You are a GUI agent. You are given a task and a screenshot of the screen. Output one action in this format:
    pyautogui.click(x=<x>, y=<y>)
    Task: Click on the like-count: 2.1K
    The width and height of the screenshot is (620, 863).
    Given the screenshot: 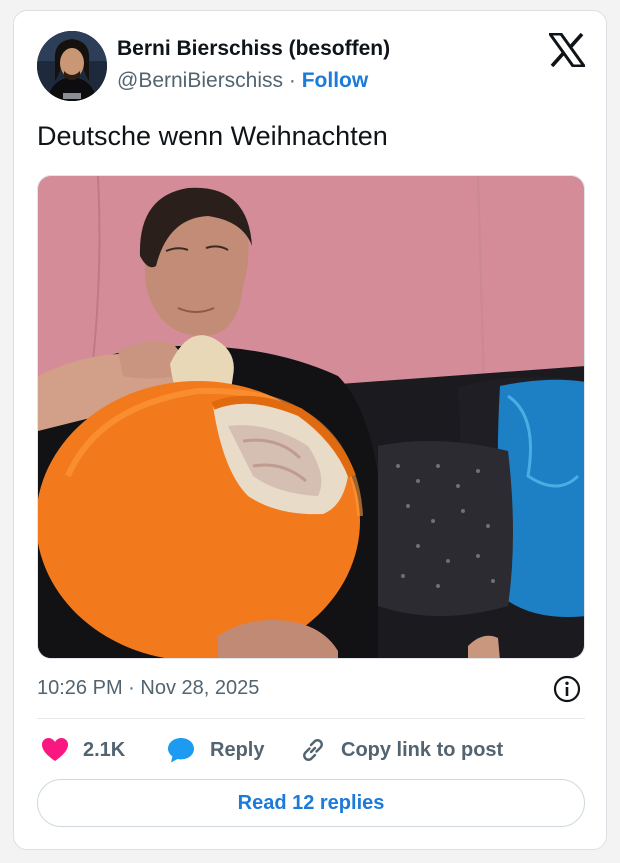 What is the action you would take?
    pyautogui.click(x=104, y=749)
    